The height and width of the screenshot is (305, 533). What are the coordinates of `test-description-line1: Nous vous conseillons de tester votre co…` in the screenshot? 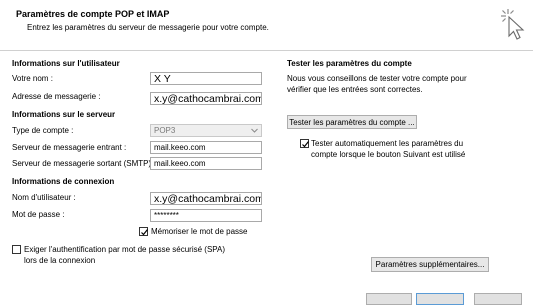 It's located at (377, 78).